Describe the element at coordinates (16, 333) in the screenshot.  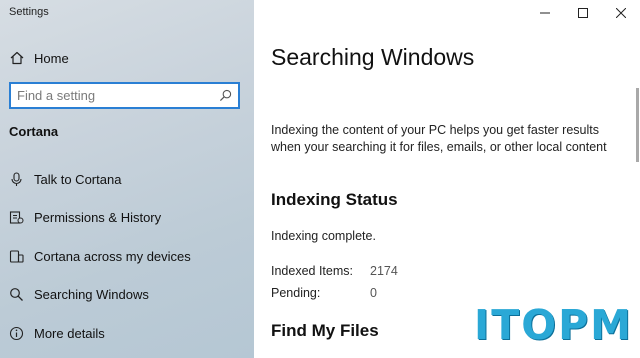
I see `info-icon` at that location.